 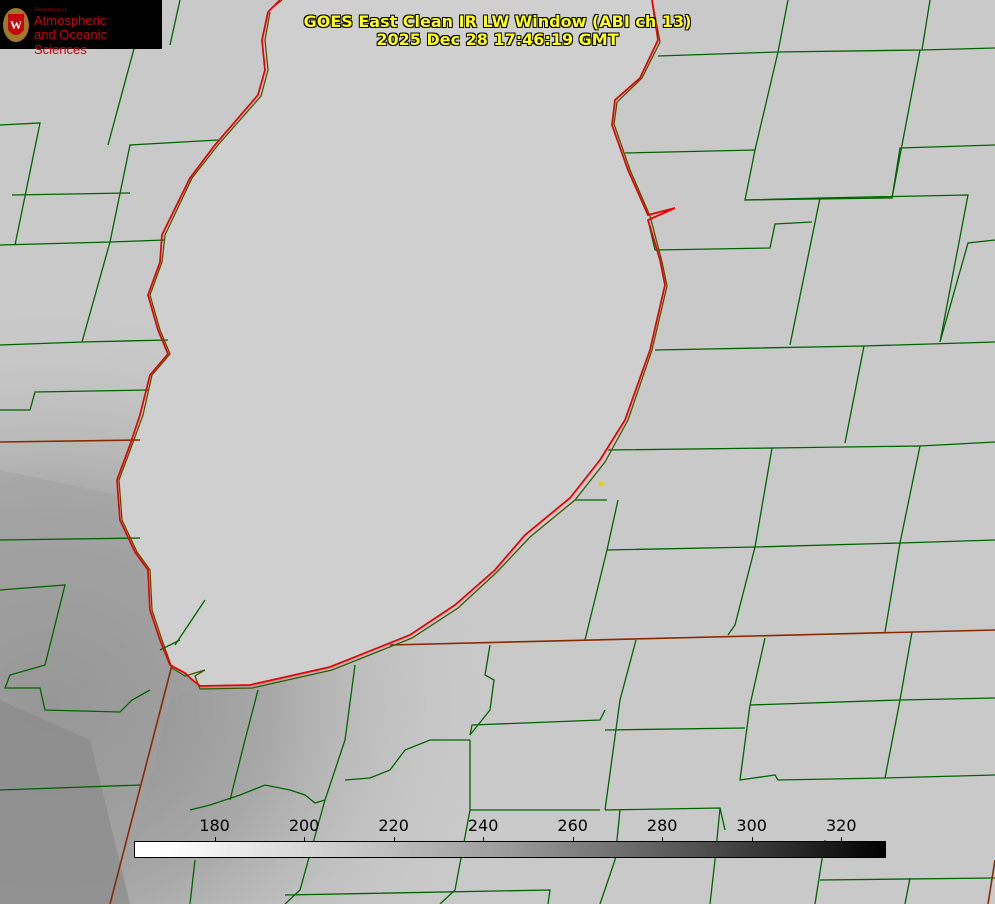 I want to click on colorbar-tick-label: 200, so click(x=304, y=825).